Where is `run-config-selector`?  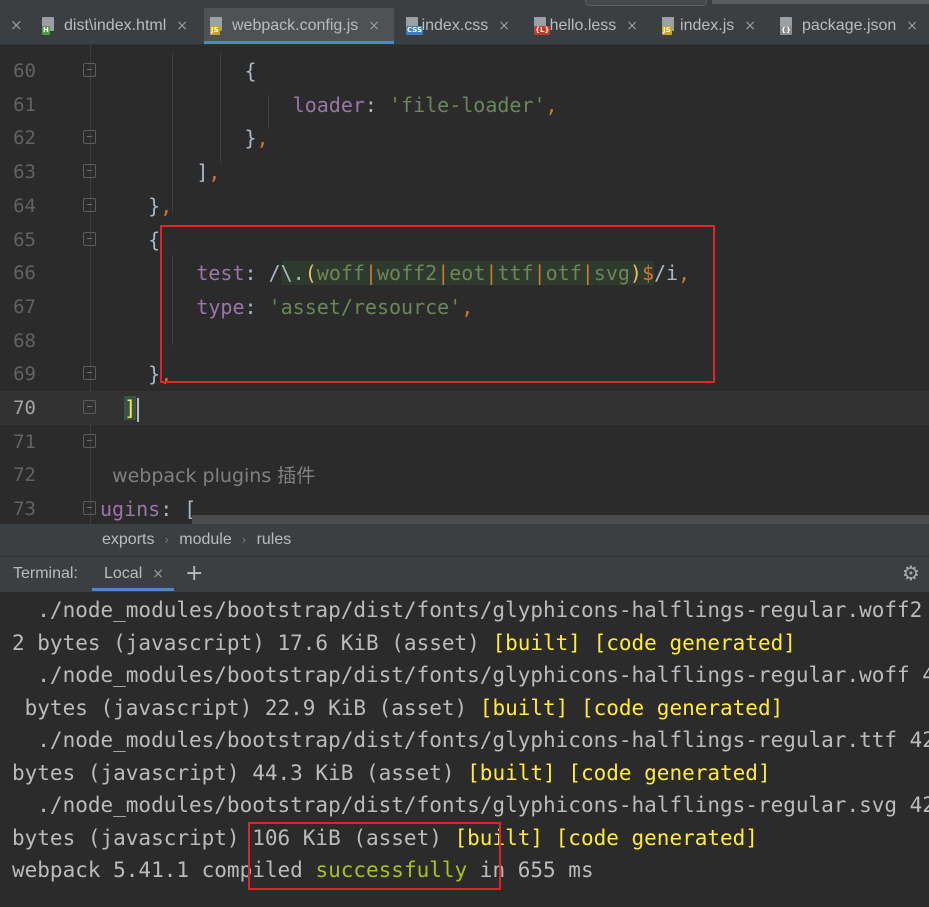
run-config-selector is located at coordinates (646, 3).